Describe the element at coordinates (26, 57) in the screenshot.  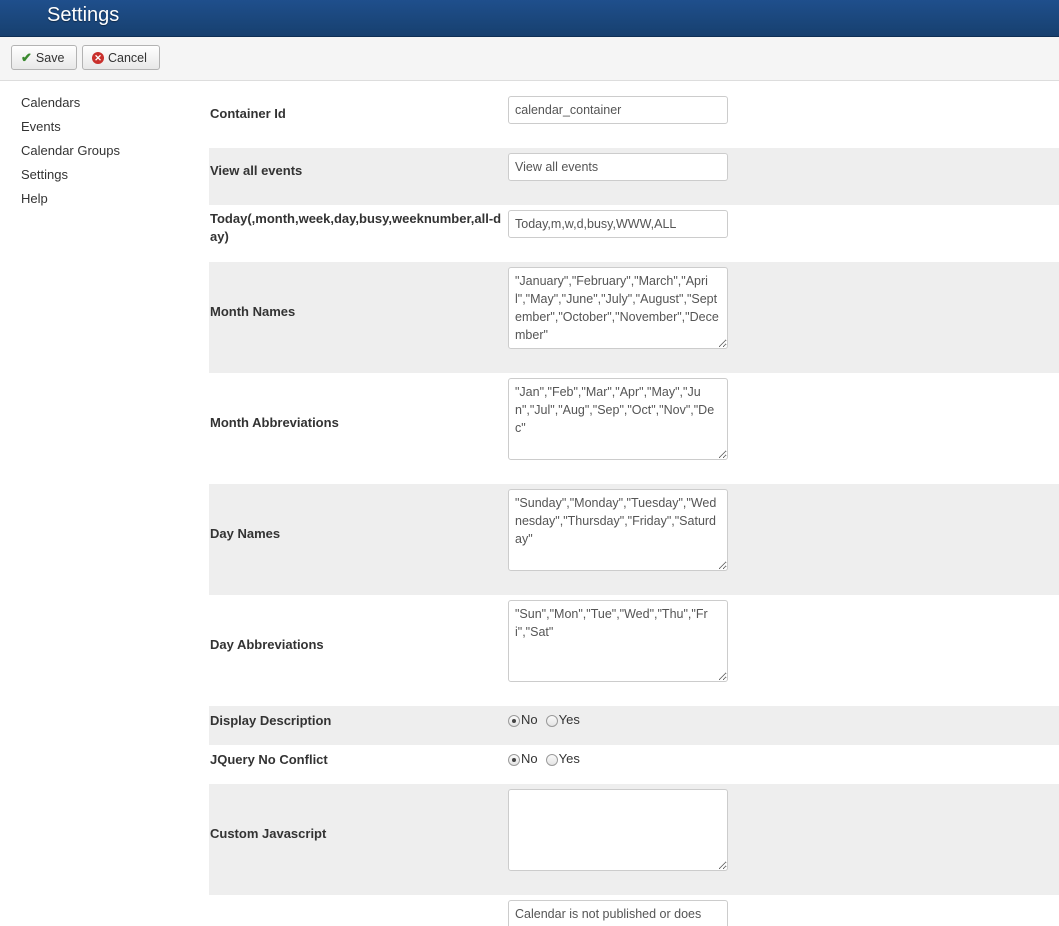
I see `check-icon: ✔` at that location.